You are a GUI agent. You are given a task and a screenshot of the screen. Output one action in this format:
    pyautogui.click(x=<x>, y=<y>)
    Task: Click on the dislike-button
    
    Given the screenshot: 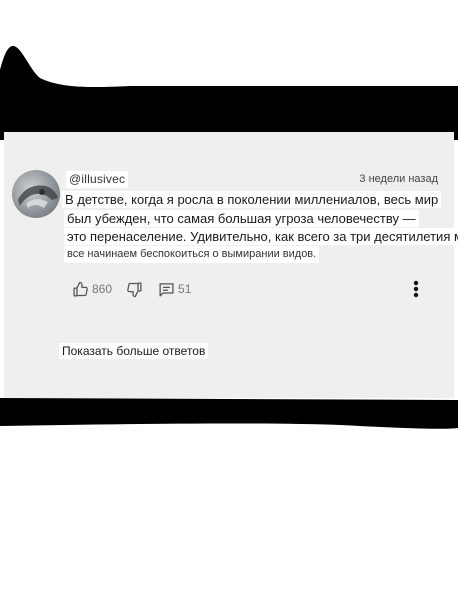 What is the action you would take?
    pyautogui.click(x=134, y=289)
    